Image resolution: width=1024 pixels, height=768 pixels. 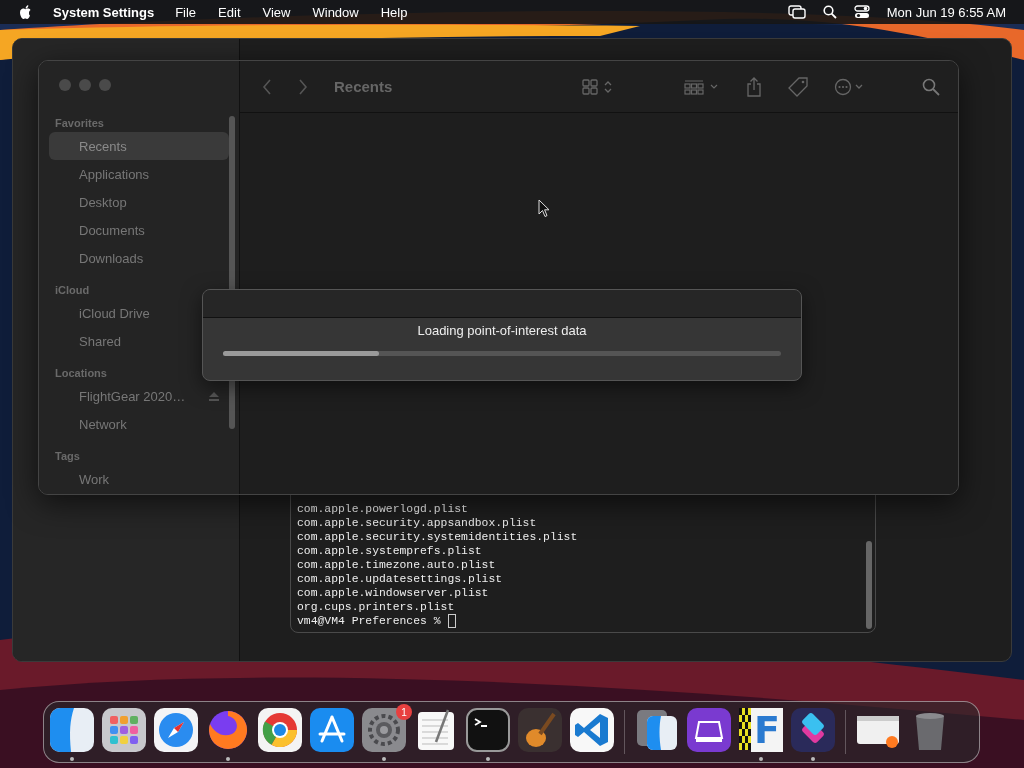 What do you see at coordinates (394, 12) in the screenshot?
I see `menu-item: Help` at bounding box center [394, 12].